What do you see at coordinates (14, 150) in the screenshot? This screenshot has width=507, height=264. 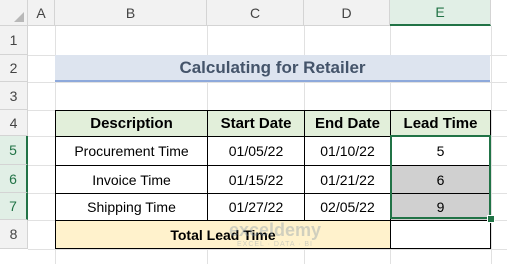 I see `row-header-5: 5` at bounding box center [14, 150].